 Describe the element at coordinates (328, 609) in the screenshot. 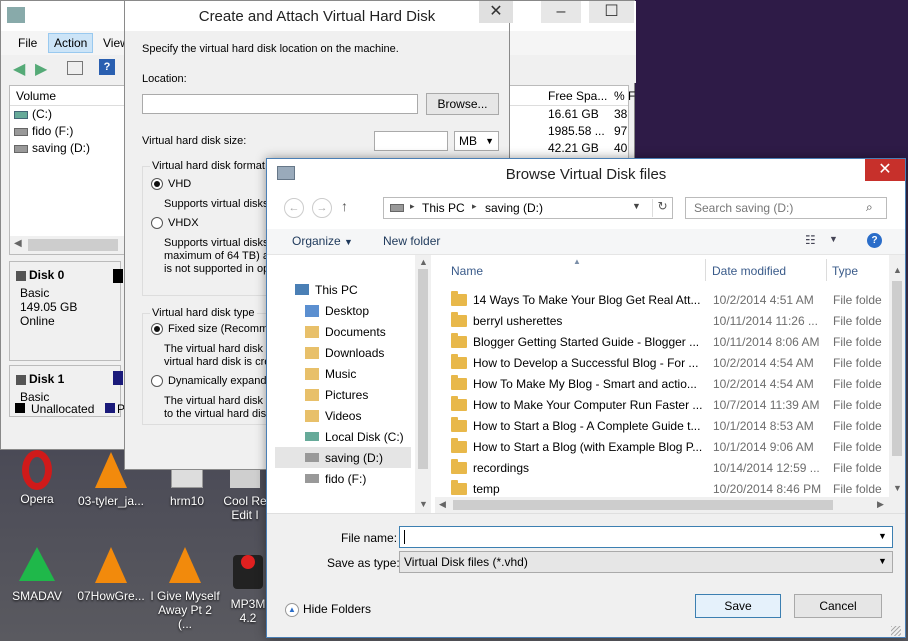

I see `hide-folders-button: ▲ Hide Folders` at that location.